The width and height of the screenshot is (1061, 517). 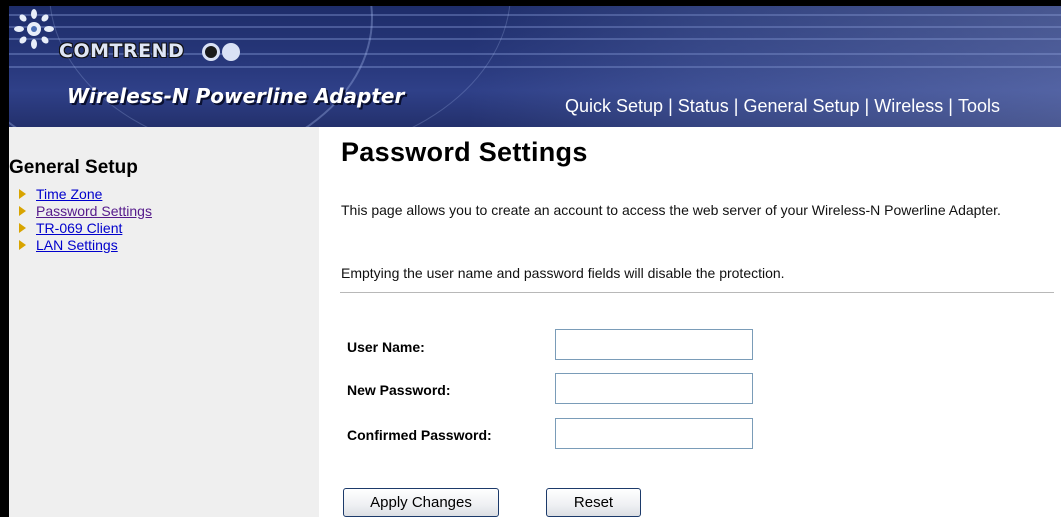 I want to click on sidebar-link-tr069-client: TR-069 Client, so click(x=79, y=228).